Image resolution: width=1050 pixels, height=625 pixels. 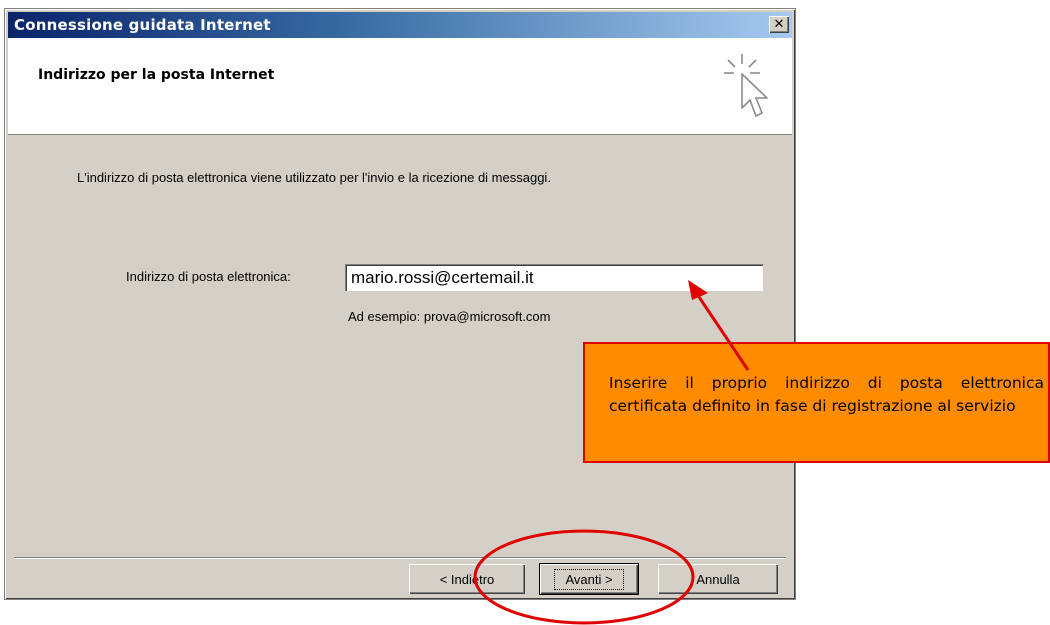 I want to click on cancel-button: Annulla, so click(x=718, y=579).